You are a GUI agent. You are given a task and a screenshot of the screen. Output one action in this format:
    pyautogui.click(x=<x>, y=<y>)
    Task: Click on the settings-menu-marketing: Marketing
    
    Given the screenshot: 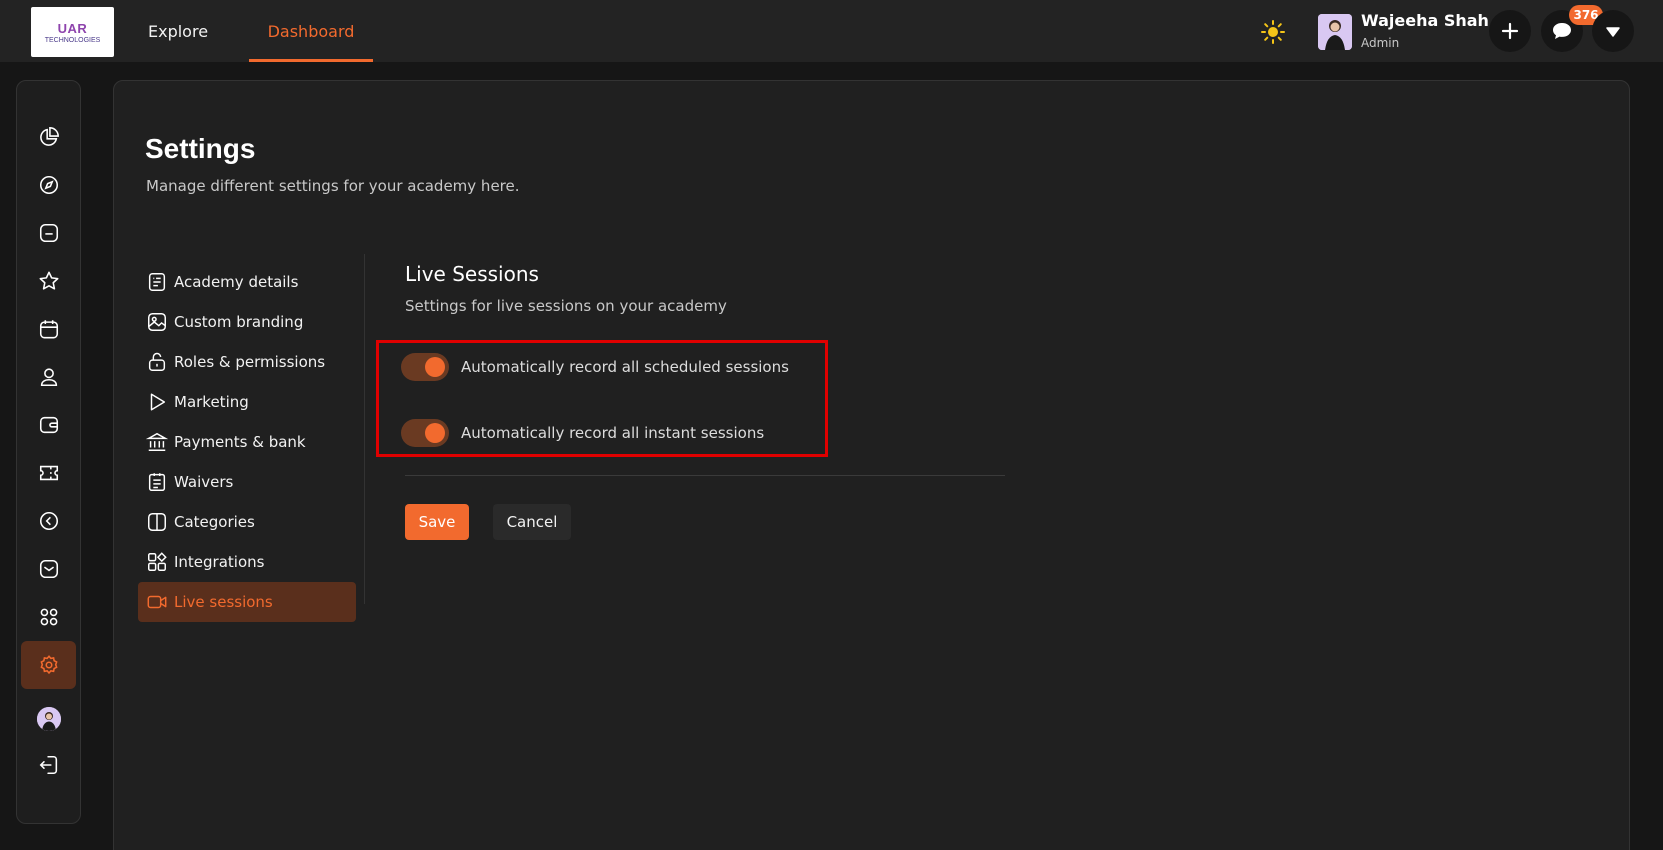 What is the action you would take?
    pyautogui.click(x=247, y=402)
    